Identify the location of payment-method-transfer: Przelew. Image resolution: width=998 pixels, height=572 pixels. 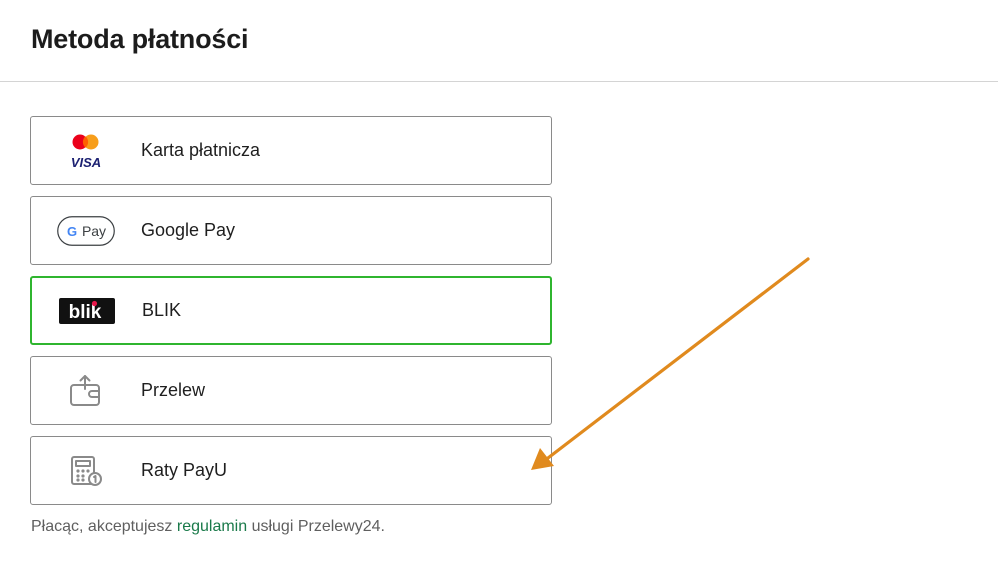
(291, 390).